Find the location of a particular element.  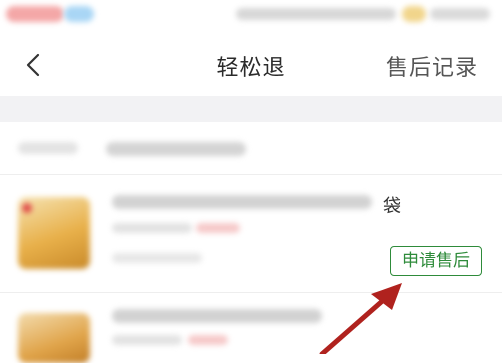

status-pill-red is located at coordinates (35, 14).